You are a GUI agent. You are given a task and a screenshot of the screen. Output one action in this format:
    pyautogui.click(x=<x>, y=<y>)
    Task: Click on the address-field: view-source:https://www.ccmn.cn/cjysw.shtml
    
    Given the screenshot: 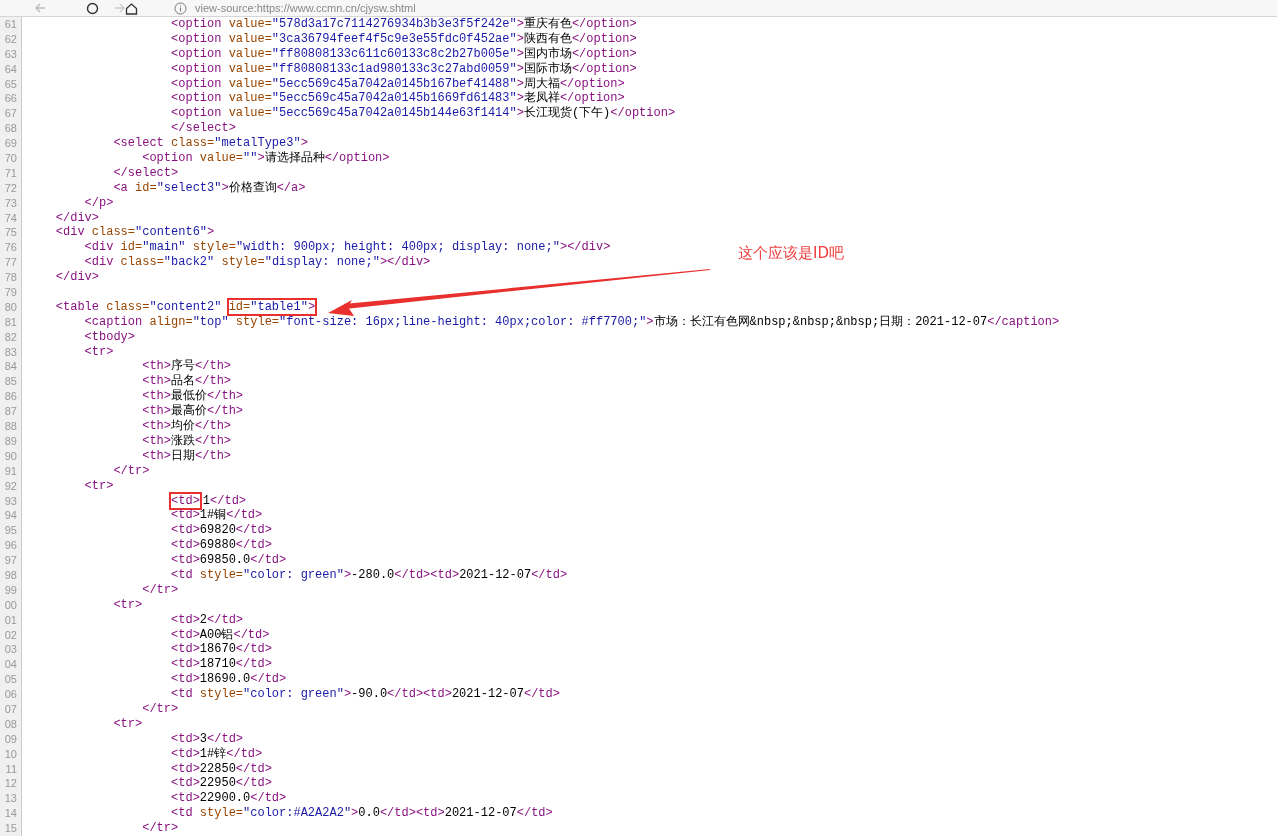 What is the action you would take?
    pyautogui.click(x=305, y=8)
    